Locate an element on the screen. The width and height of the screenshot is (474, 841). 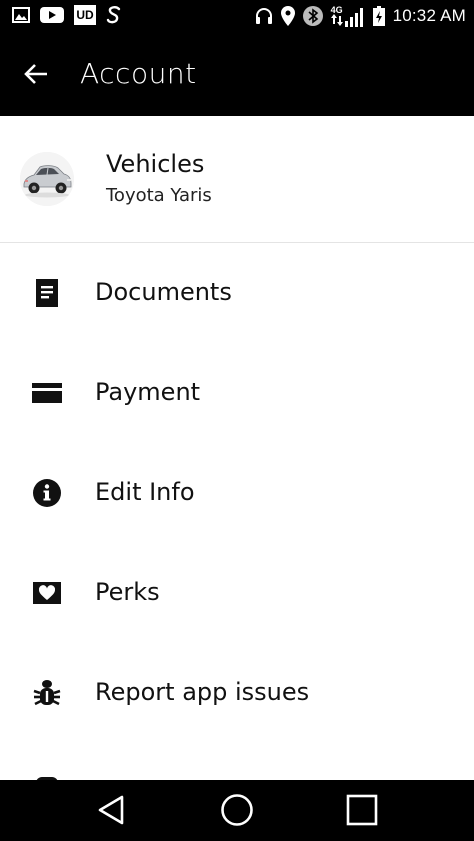
info-icon is located at coordinates (47, 493).